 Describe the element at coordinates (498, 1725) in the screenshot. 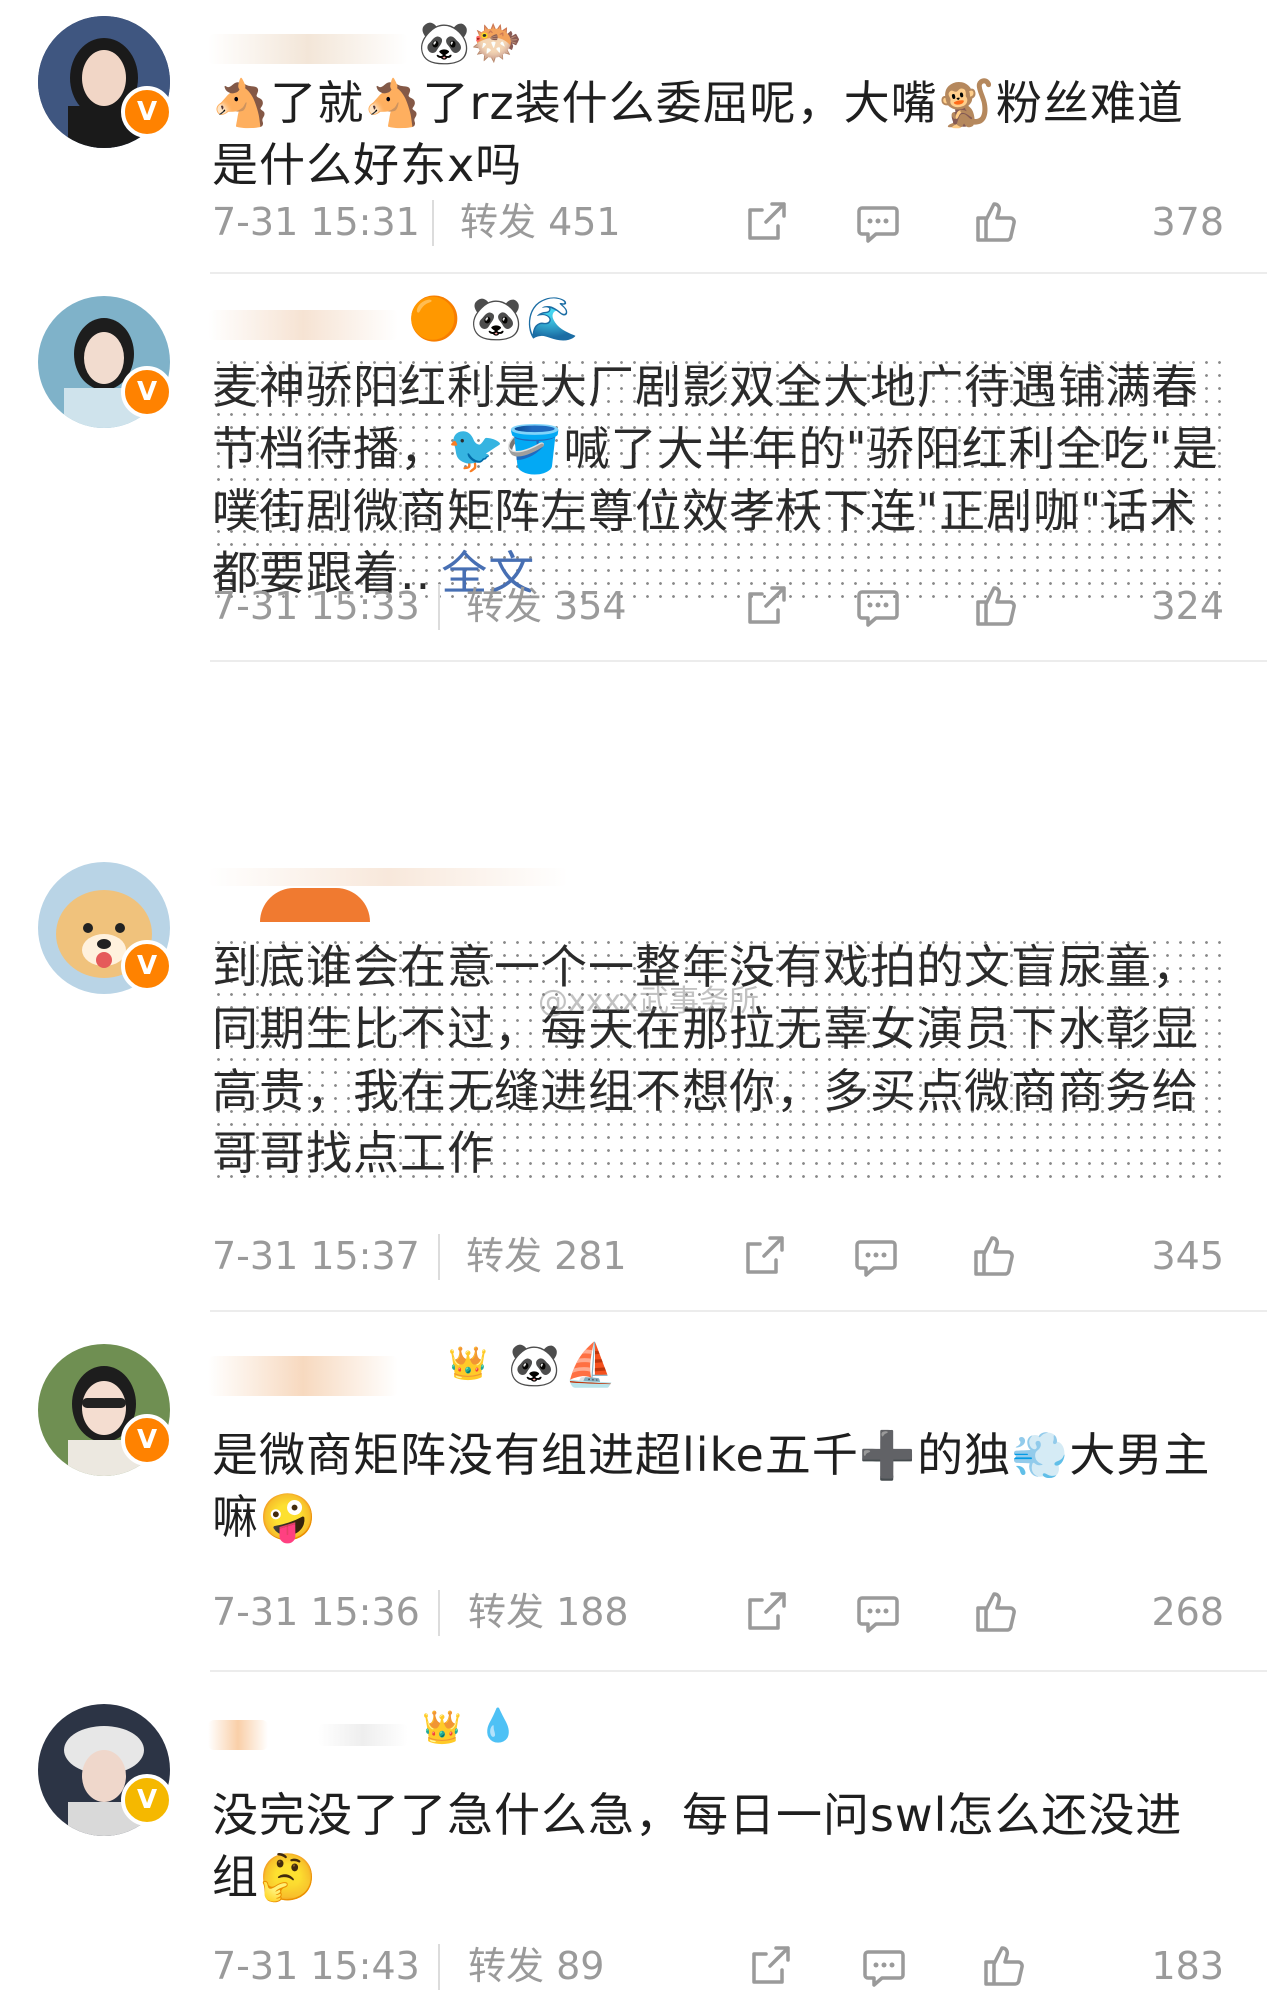

I see `drop-icon: 💧` at that location.